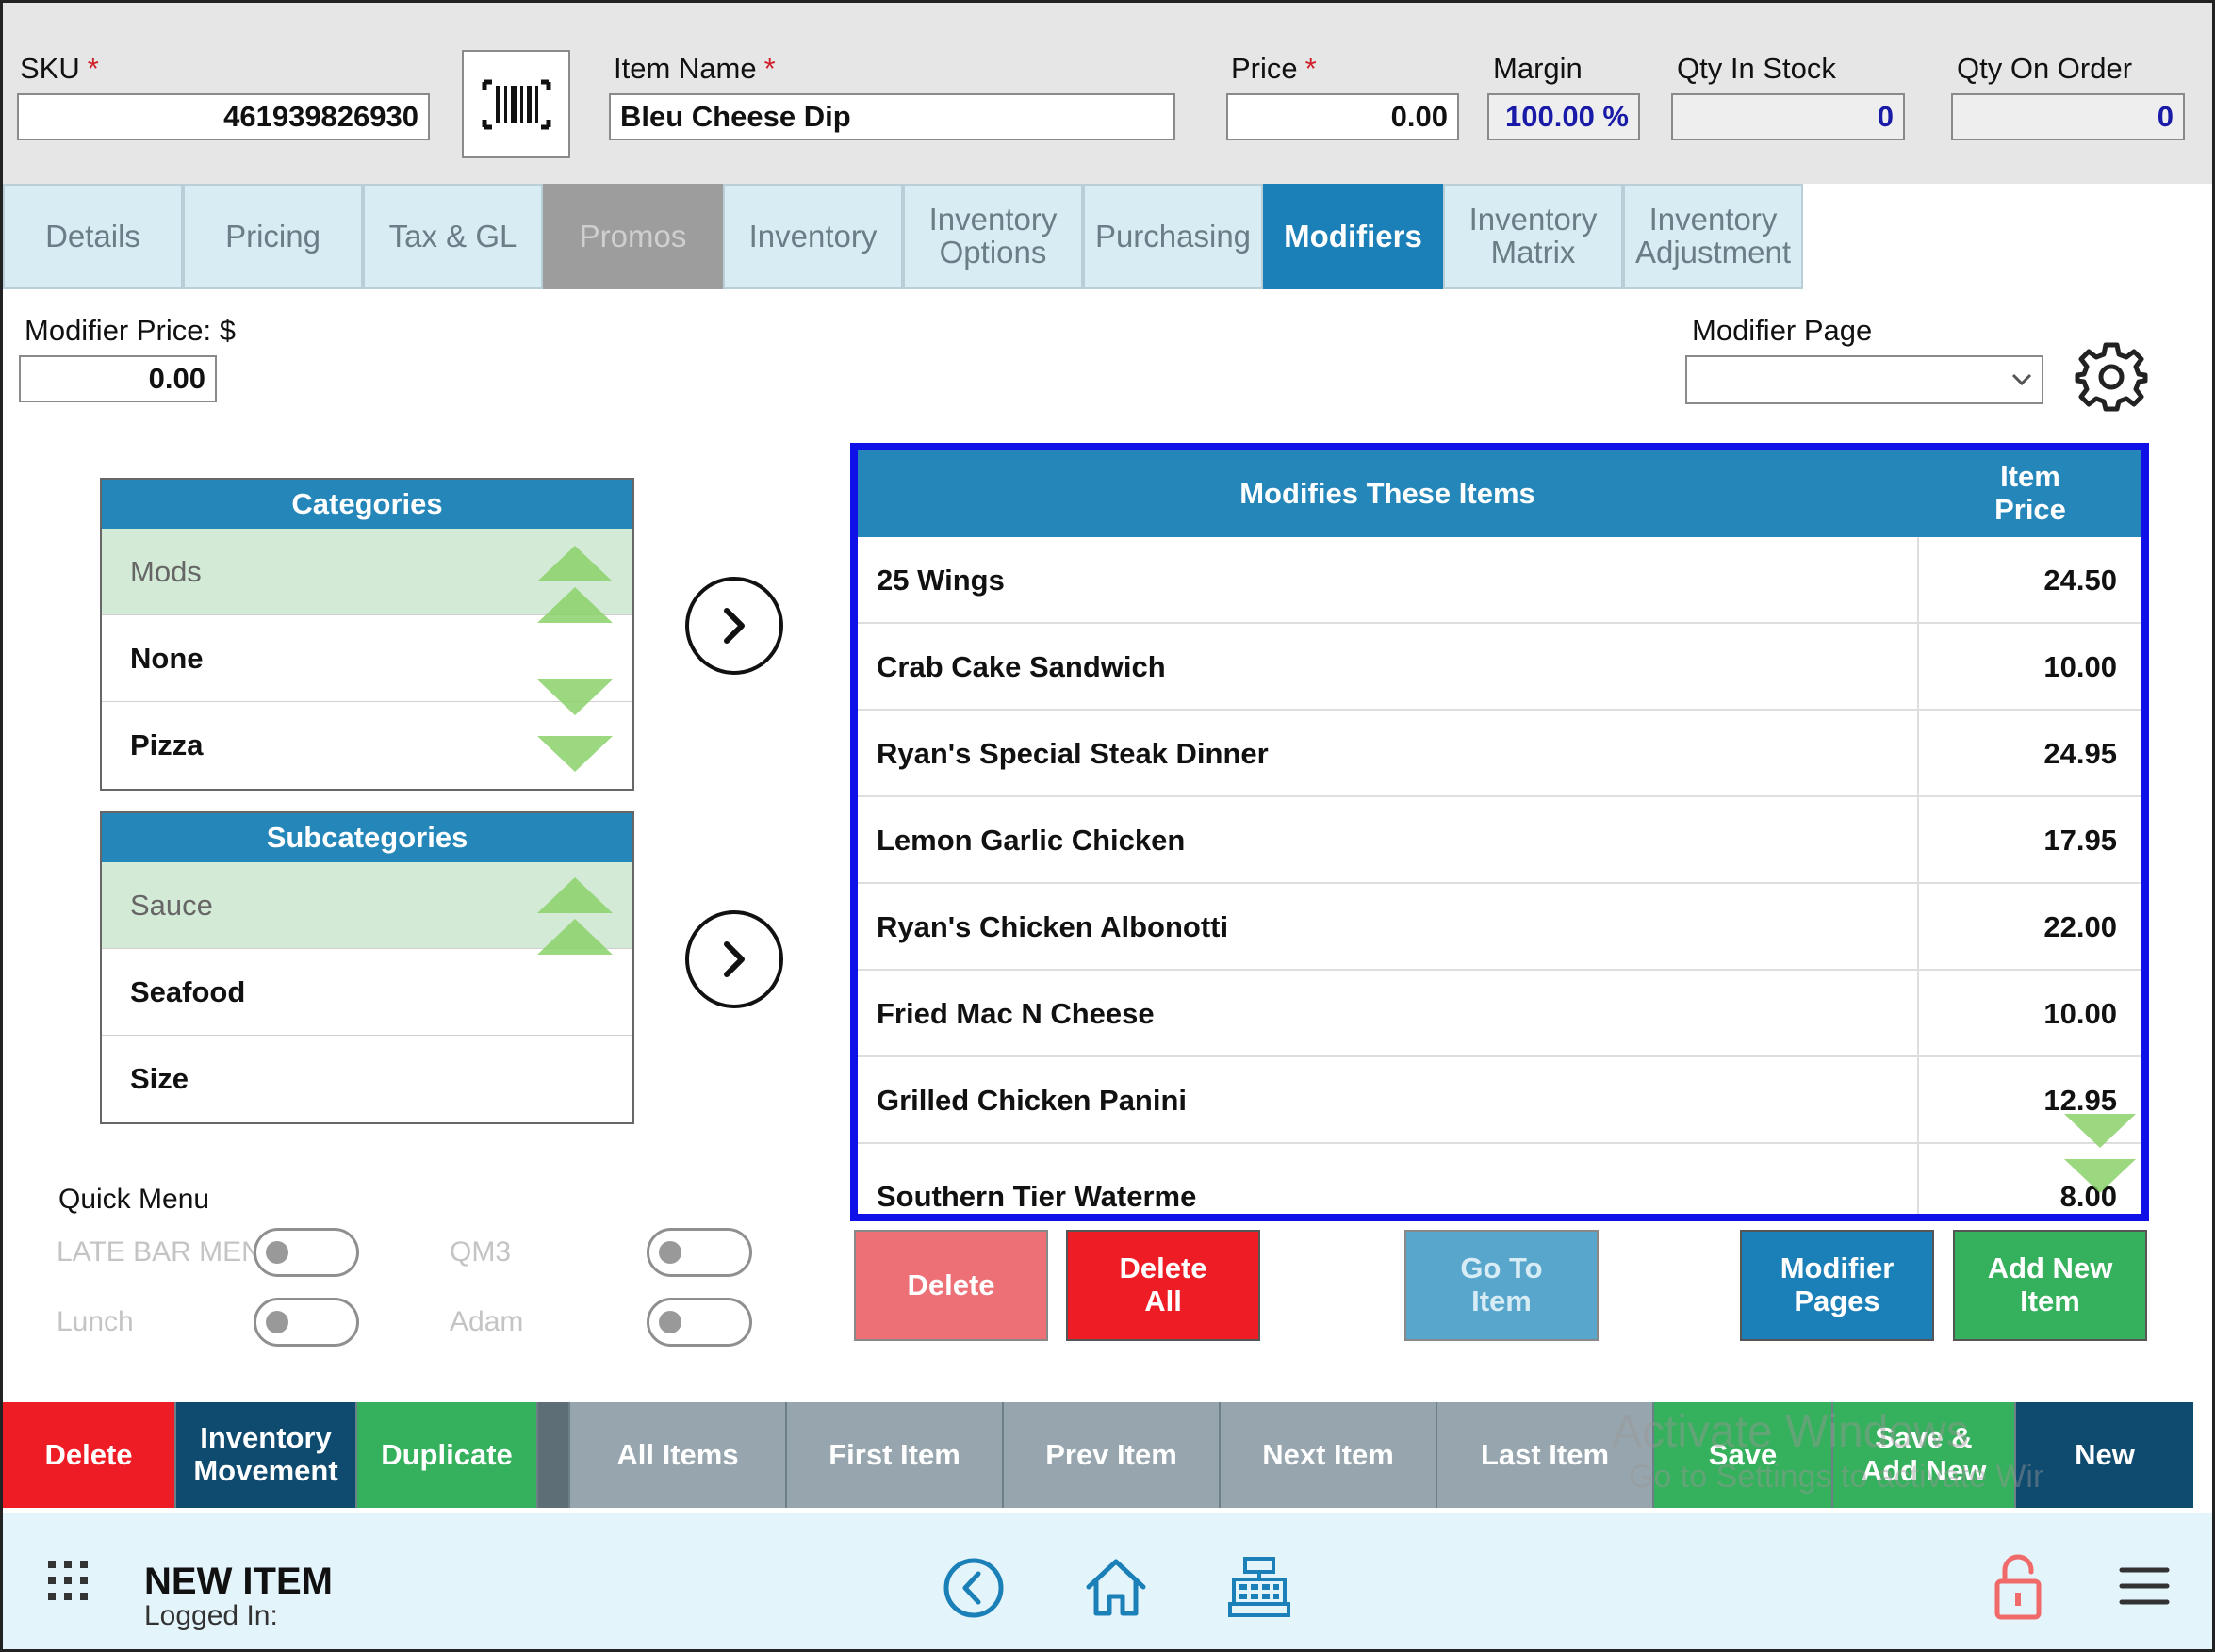 Image resolution: width=2215 pixels, height=1652 pixels. I want to click on tab-purchasing: Purchasing, so click(1173, 237).